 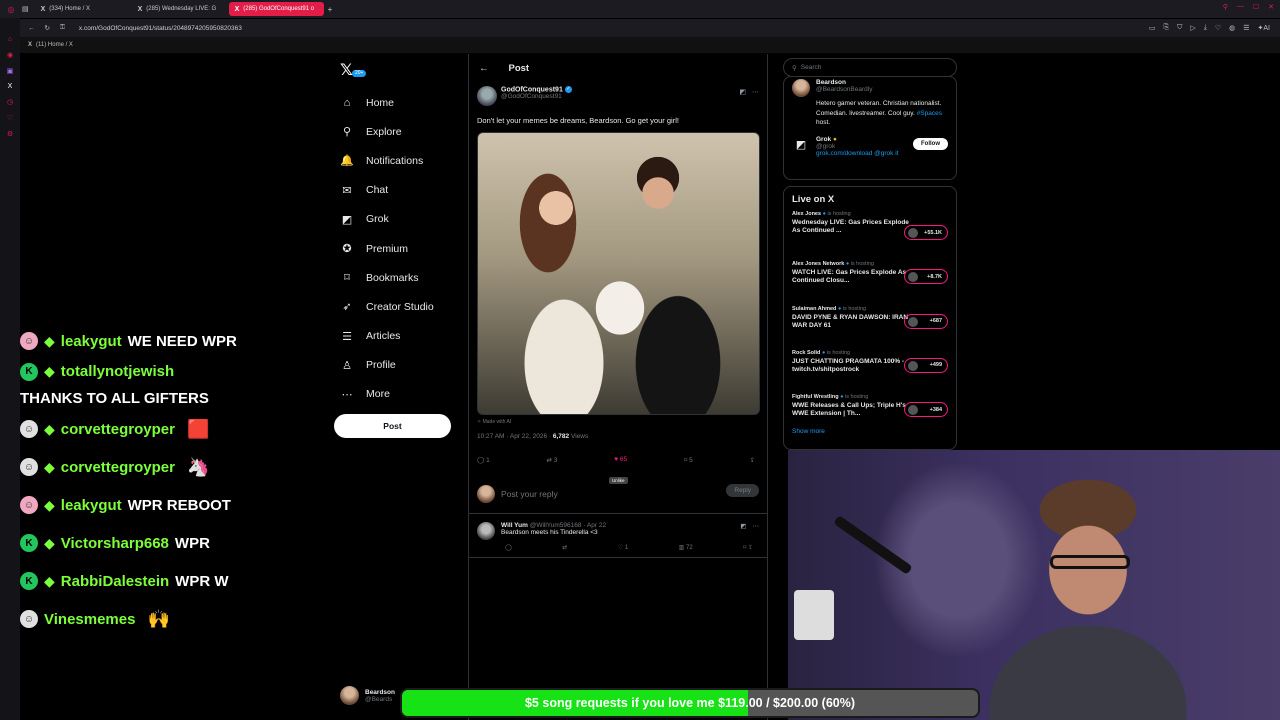 What do you see at coordinates (82, 9) in the screenshot?
I see `browser-tab: X (334) Home / X` at bounding box center [82, 9].